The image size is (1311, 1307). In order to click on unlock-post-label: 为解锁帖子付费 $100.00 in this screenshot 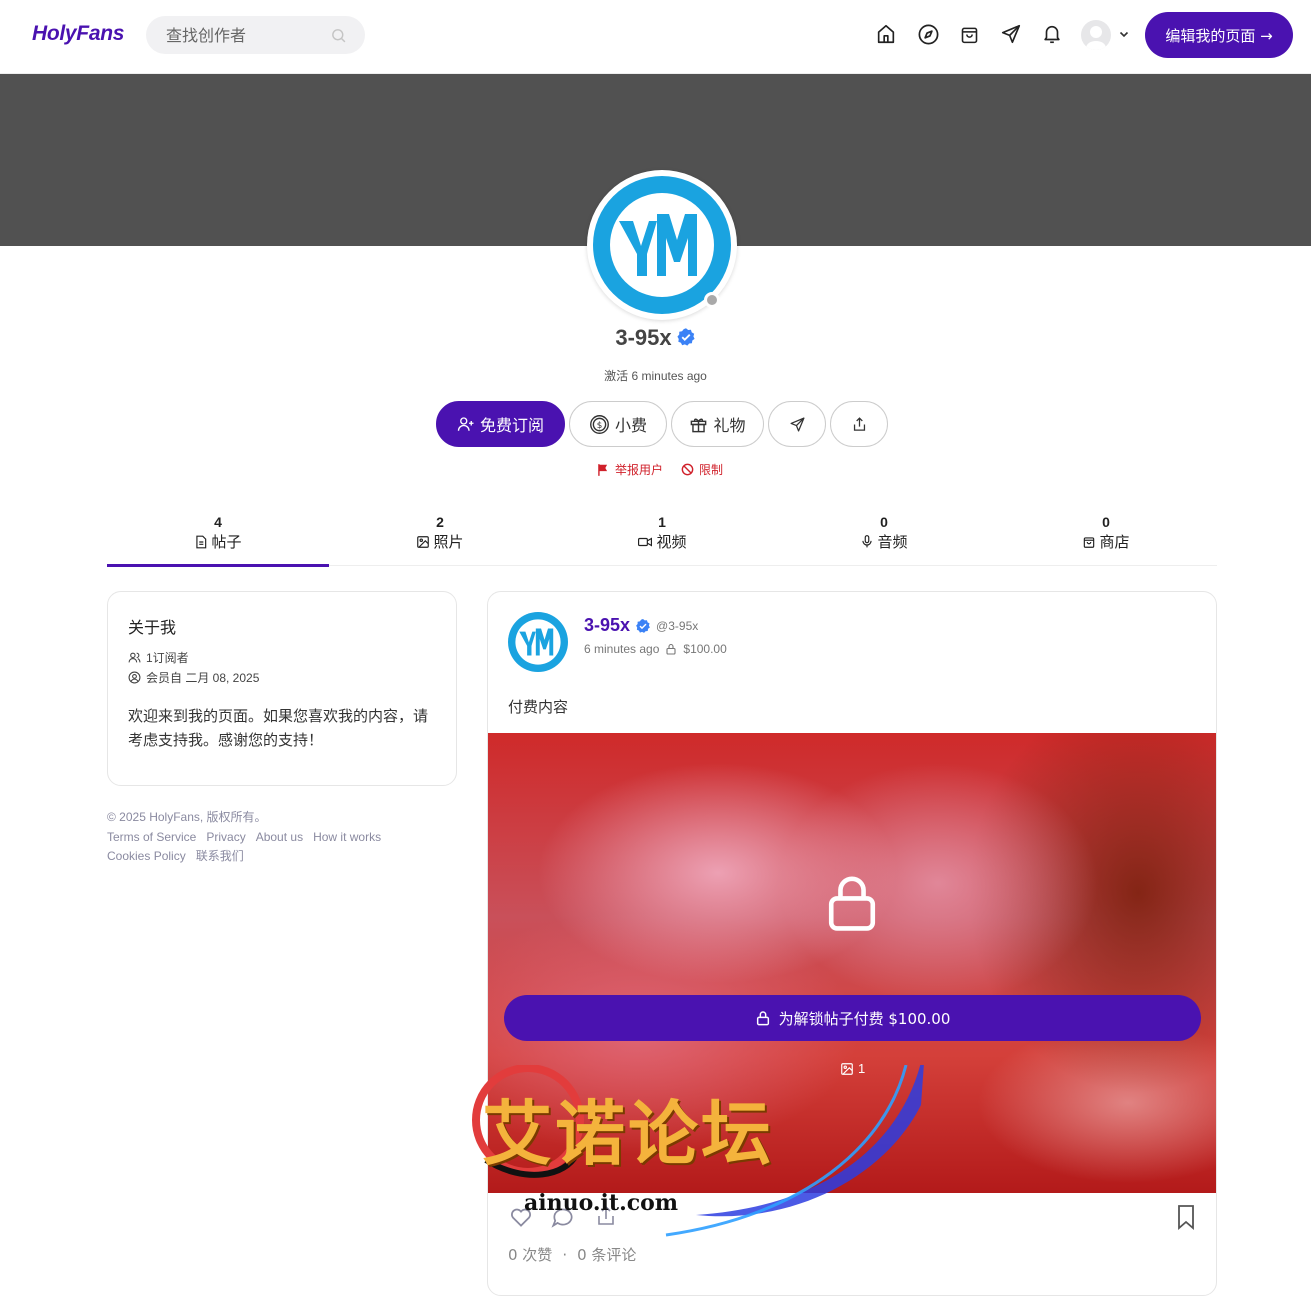, I will do `click(864, 1018)`.